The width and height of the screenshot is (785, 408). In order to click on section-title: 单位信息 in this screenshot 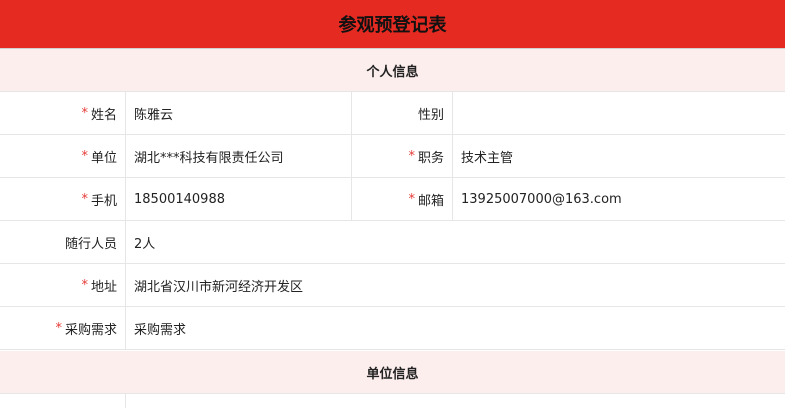, I will do `click(392, 374)`.